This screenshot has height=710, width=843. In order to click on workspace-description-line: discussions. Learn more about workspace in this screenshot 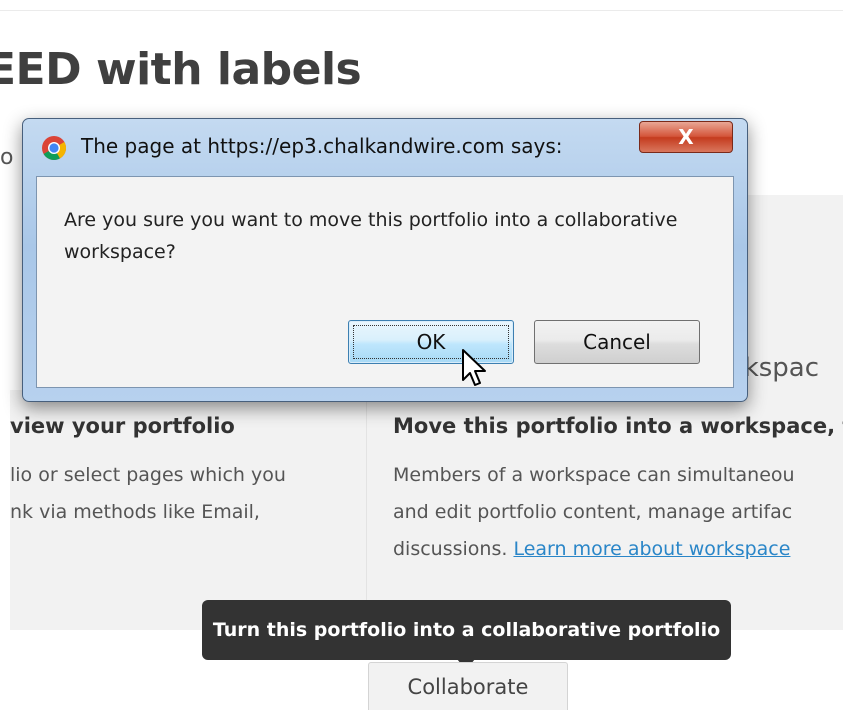, I will do `click(594, 549)`.